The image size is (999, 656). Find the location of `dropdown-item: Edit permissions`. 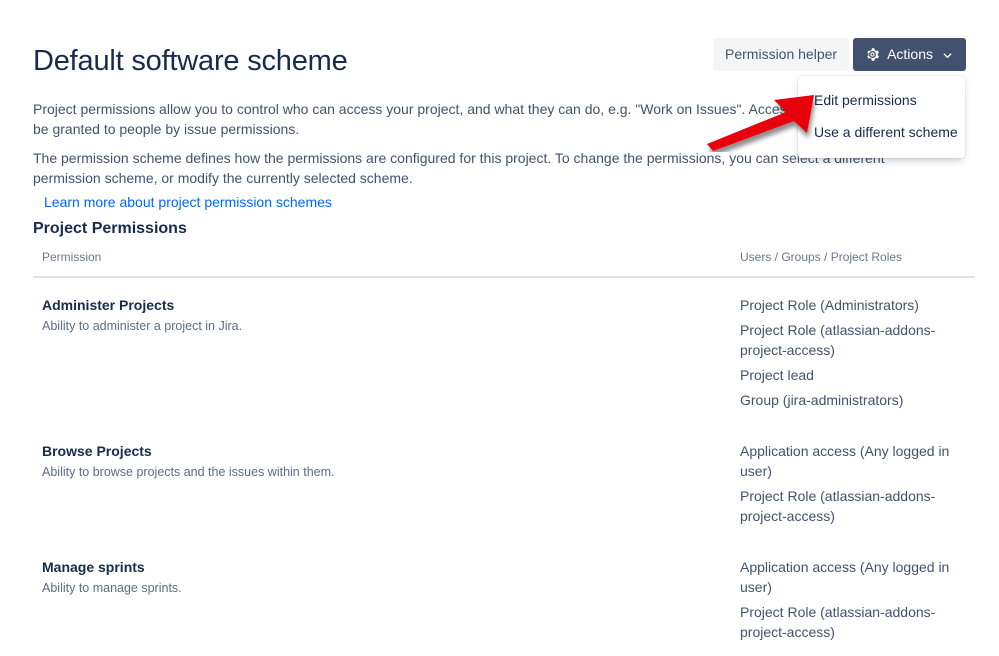

dropdown-item: Edit permissions is located at coordinates (881, 101).